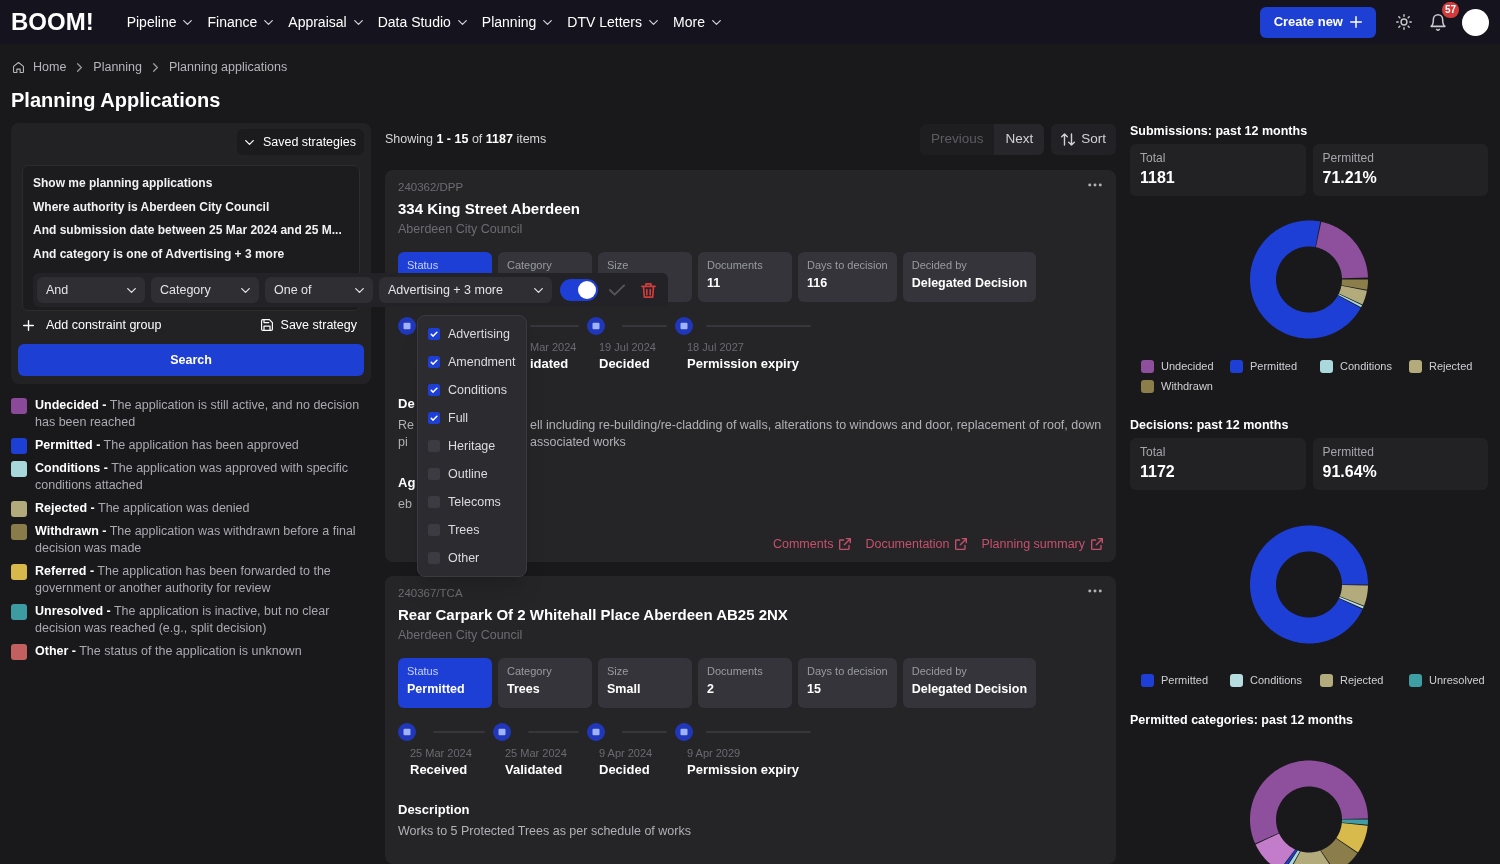 The height and width of the screenshot is (864, 1500). What do you see at coordinates (1475, 22) in the screenshot?
I see `avatar-icon` at bounding box center [1475, 22].